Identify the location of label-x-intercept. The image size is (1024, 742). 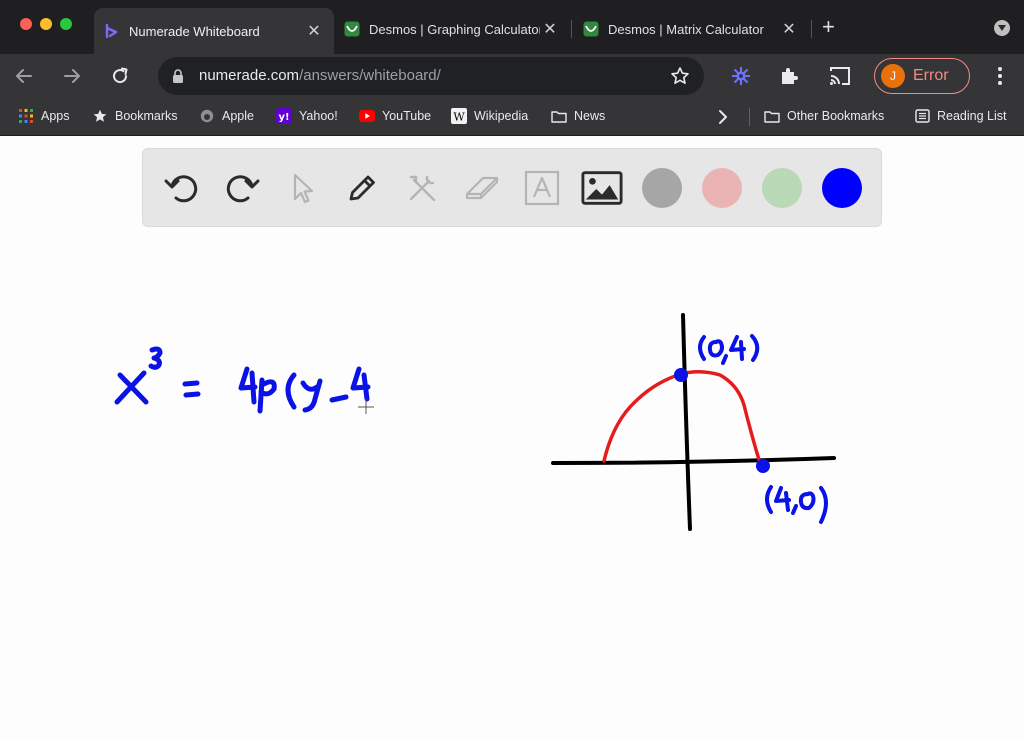
(796, 504).